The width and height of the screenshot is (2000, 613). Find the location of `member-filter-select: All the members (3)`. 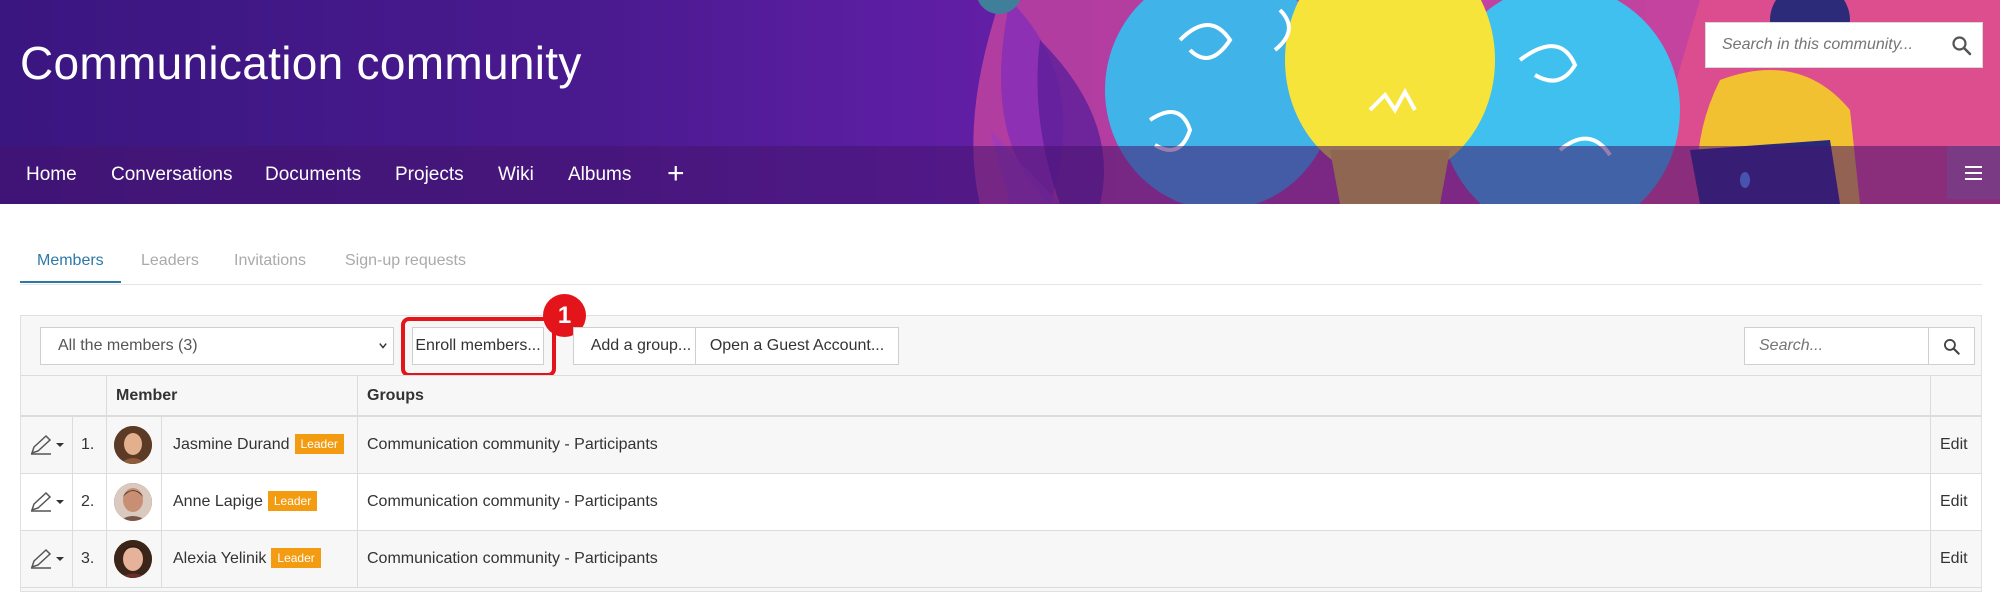

member-filter-select: All the members (3) is located at coordinates (217, 346).